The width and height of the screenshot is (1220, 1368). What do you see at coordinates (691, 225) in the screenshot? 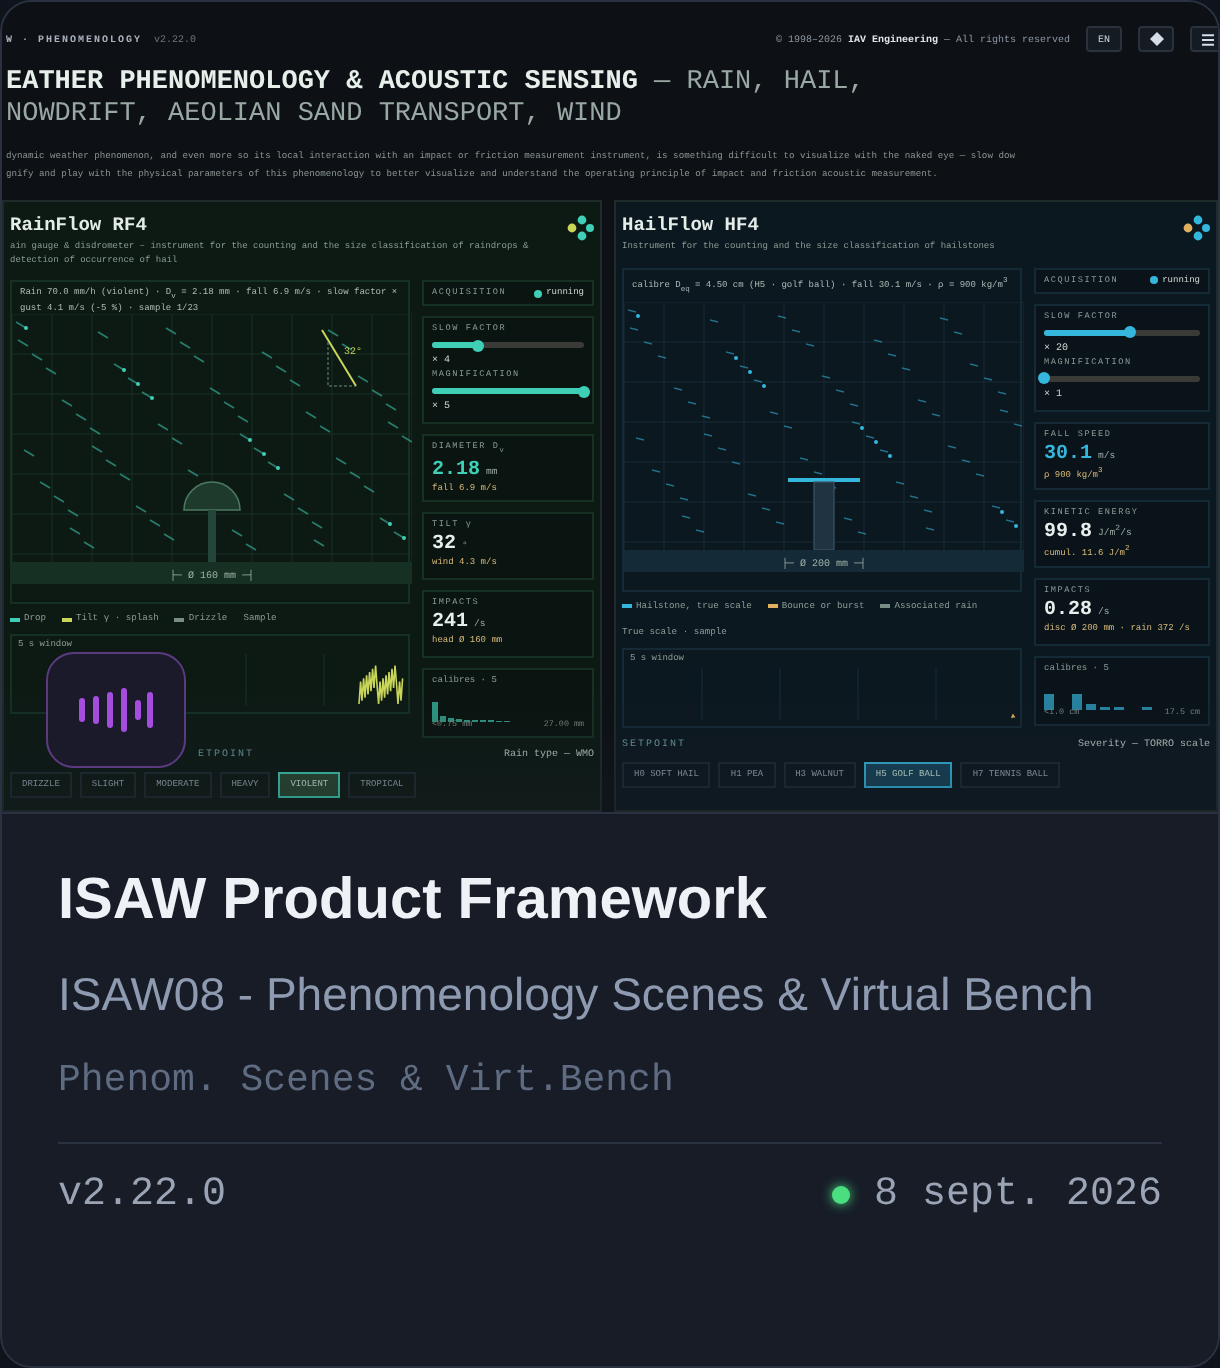
I see `panel-title: HailFlow HF4` at bounding box center [691, 225].